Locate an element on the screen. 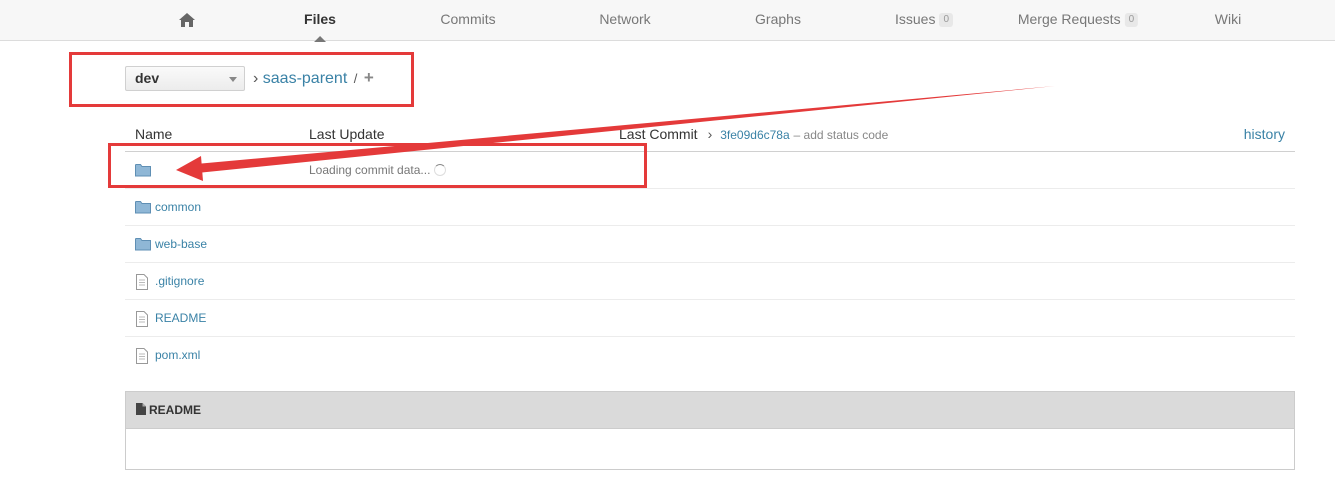  annotation-arrowhead is located at coordinates (189, 168).